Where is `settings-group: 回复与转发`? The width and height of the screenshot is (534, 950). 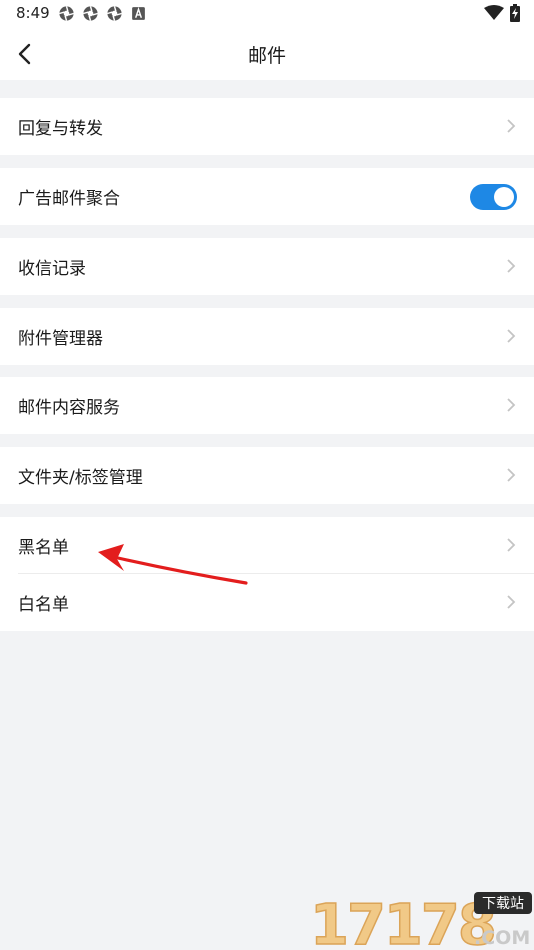 settings-group: 回复与转发 is located at coordinates (267, 126).